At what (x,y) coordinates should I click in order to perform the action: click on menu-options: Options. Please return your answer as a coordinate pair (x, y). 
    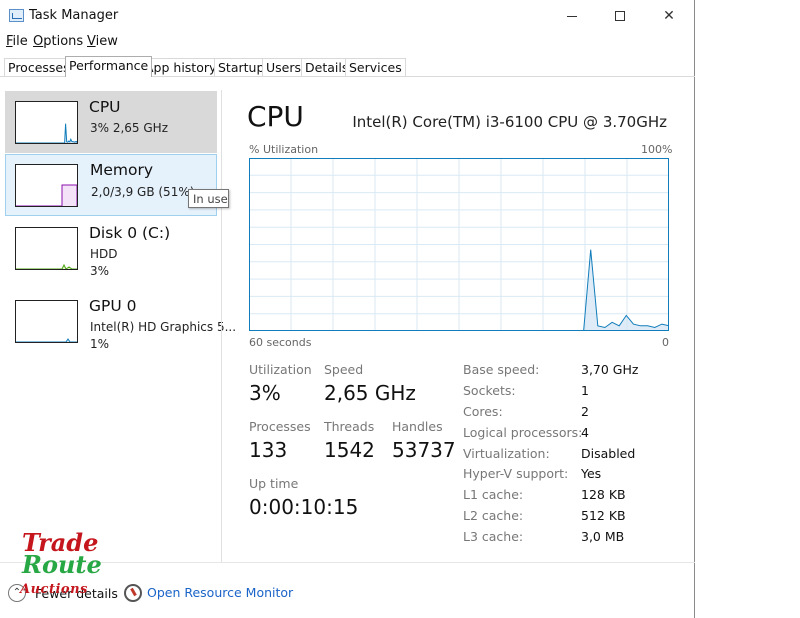
    Looking at the image, I should click on (58, 41).